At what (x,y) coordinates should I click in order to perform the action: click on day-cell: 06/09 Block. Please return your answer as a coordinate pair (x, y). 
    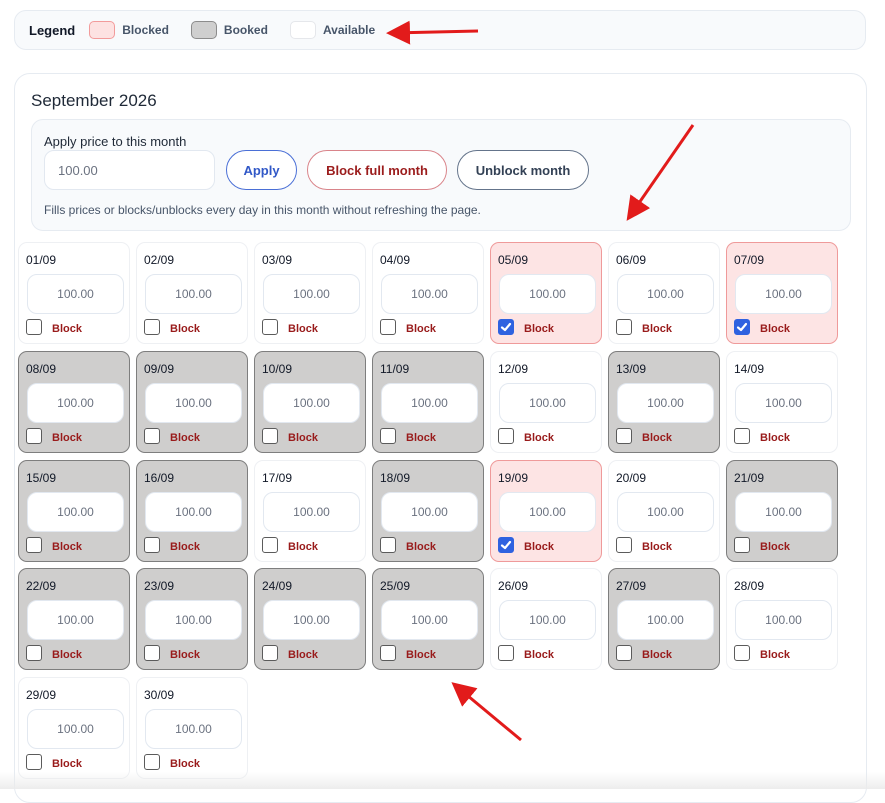
    Looking at the image, I should click on (664, 293).